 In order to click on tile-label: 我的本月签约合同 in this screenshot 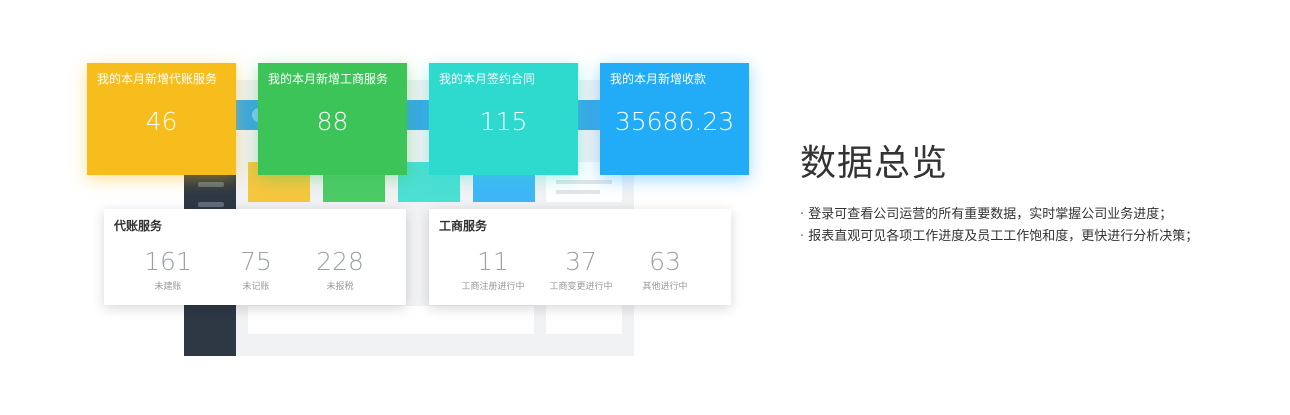, I will do `click(487, 79)`.